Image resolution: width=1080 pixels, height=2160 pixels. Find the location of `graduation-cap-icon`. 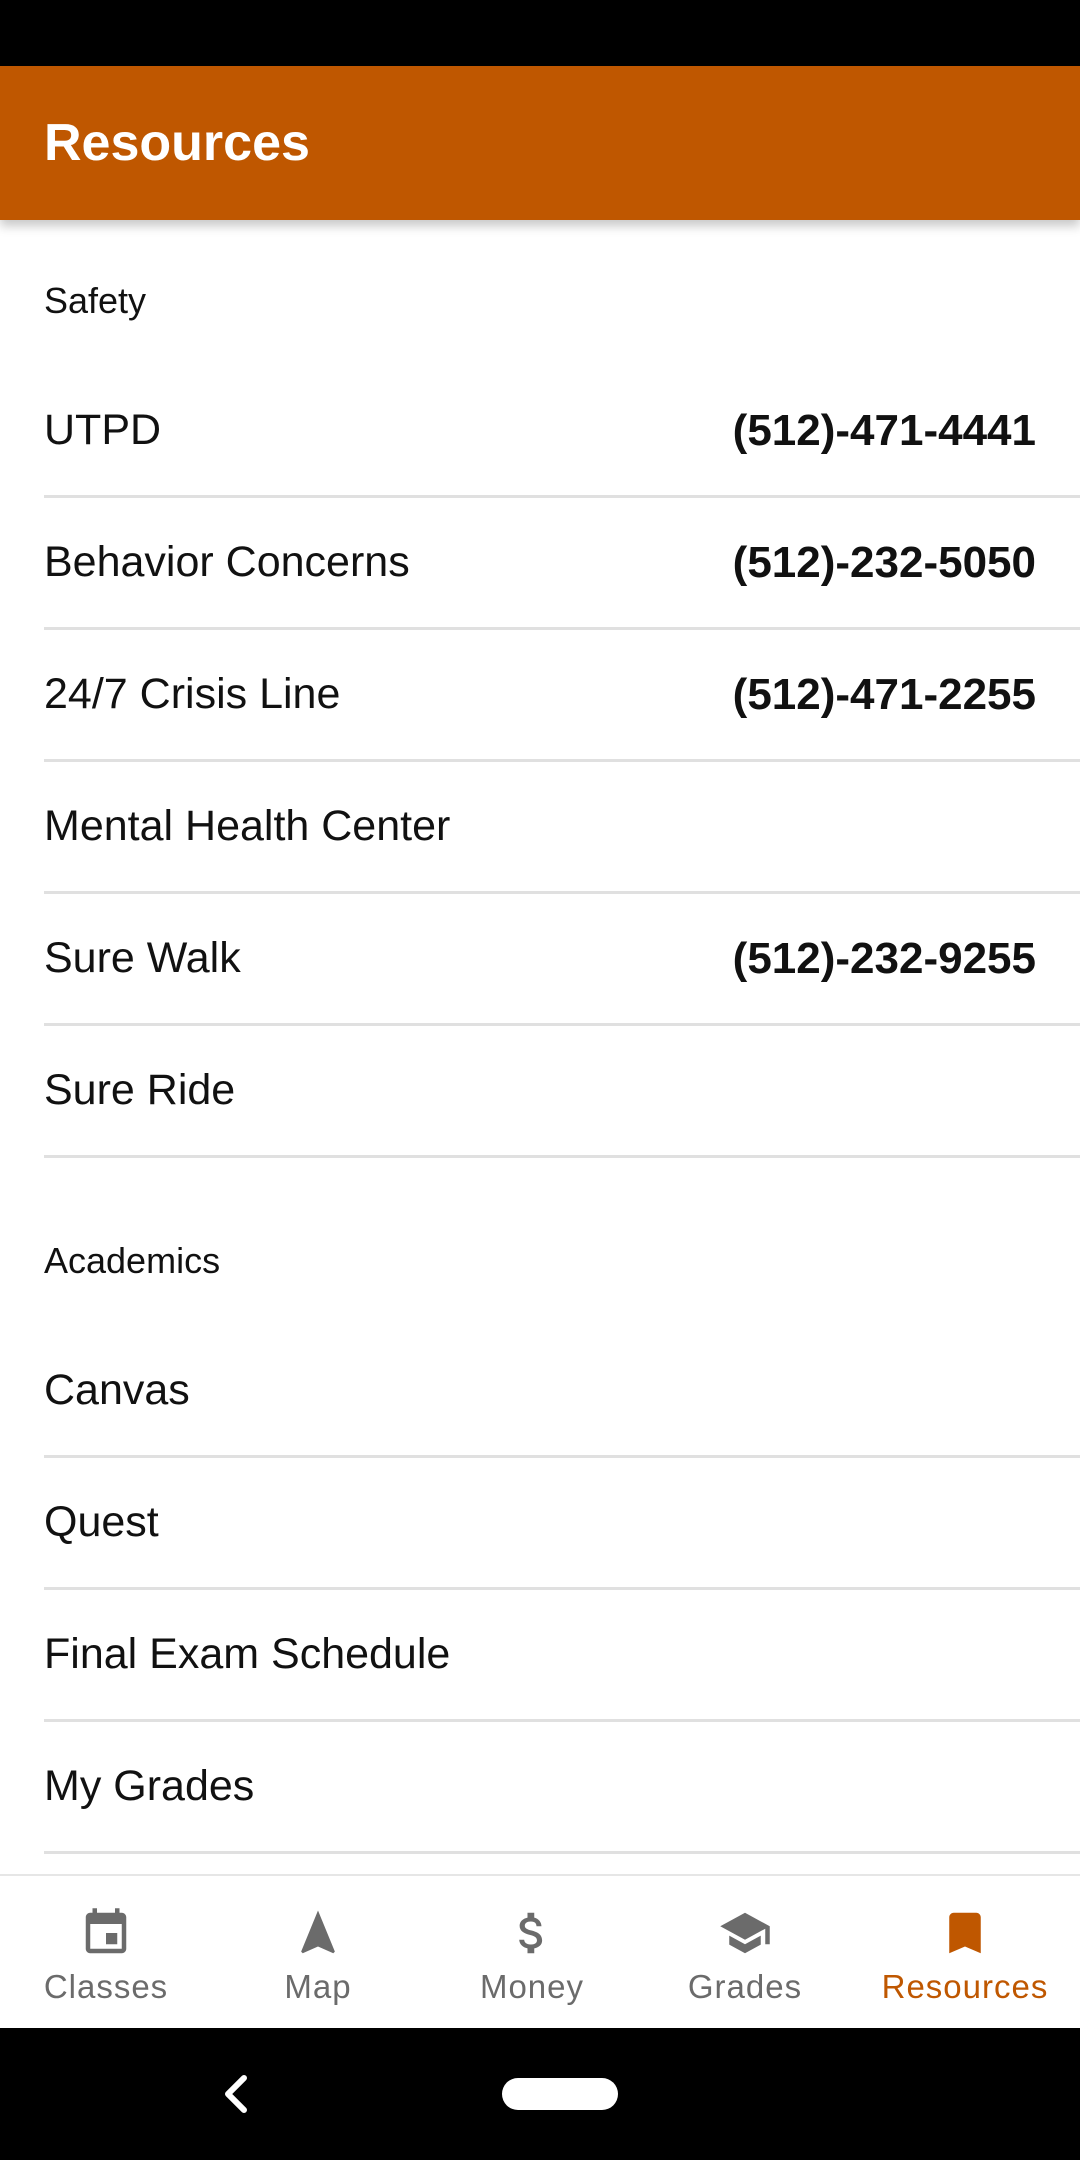

graduation-cap-icon is located at coordinates (745, 1933).